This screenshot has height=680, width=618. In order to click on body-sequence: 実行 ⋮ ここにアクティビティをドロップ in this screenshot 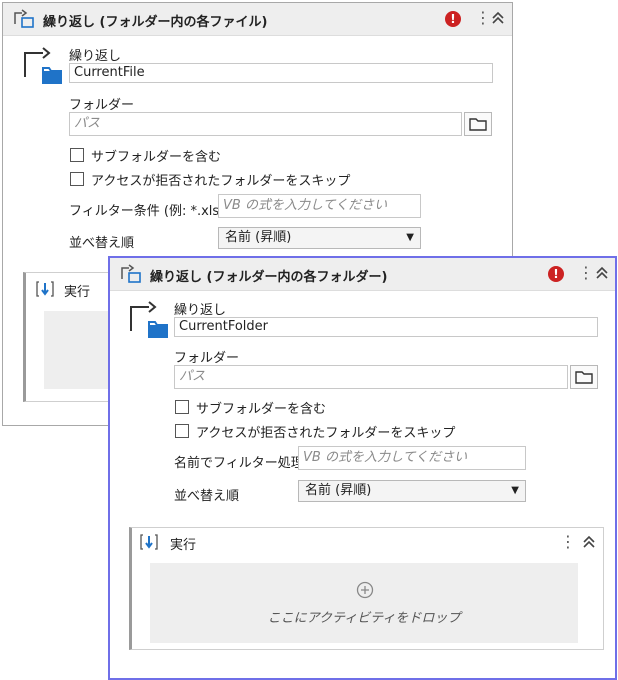, I will do `click(366, 588)`.